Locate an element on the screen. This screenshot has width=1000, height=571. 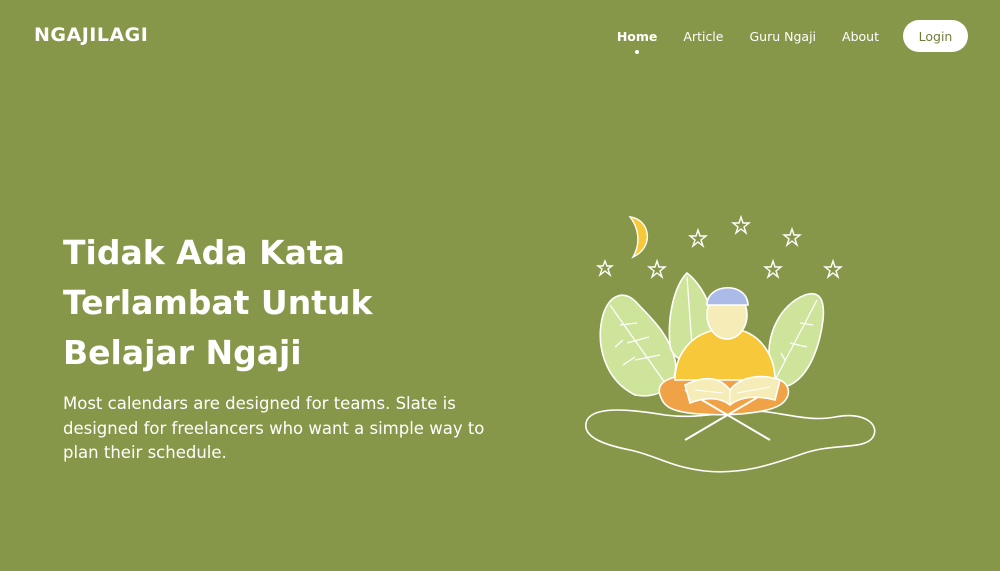
active-indicator-dot is located at coordinates (637, 51).